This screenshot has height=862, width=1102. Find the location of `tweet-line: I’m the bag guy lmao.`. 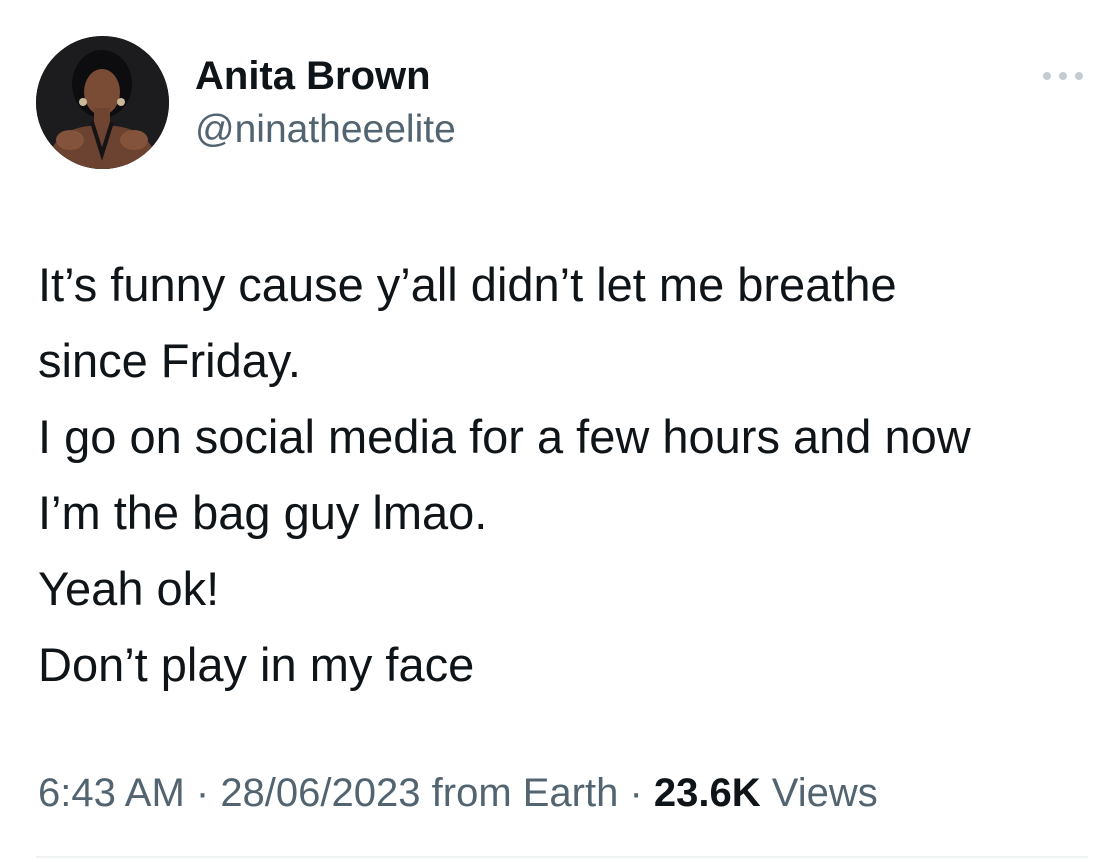

tweet-line: I’m the bag guy lmao. is located at coordinates (263, 512).